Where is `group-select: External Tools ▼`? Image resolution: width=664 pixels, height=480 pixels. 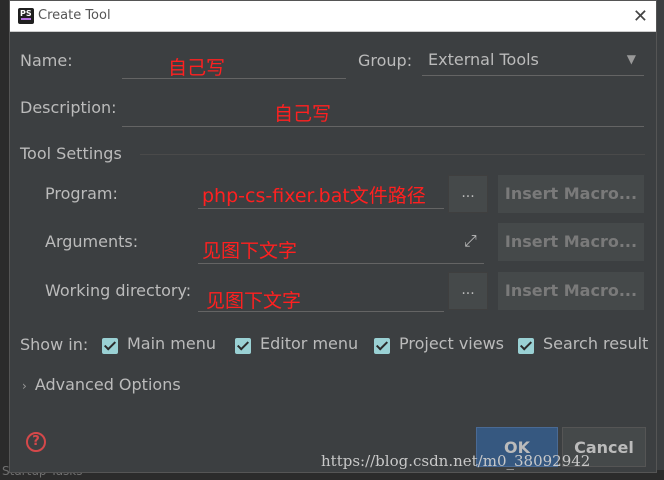
group-select: External Tools ▼ is located at coordinates (533, 61).